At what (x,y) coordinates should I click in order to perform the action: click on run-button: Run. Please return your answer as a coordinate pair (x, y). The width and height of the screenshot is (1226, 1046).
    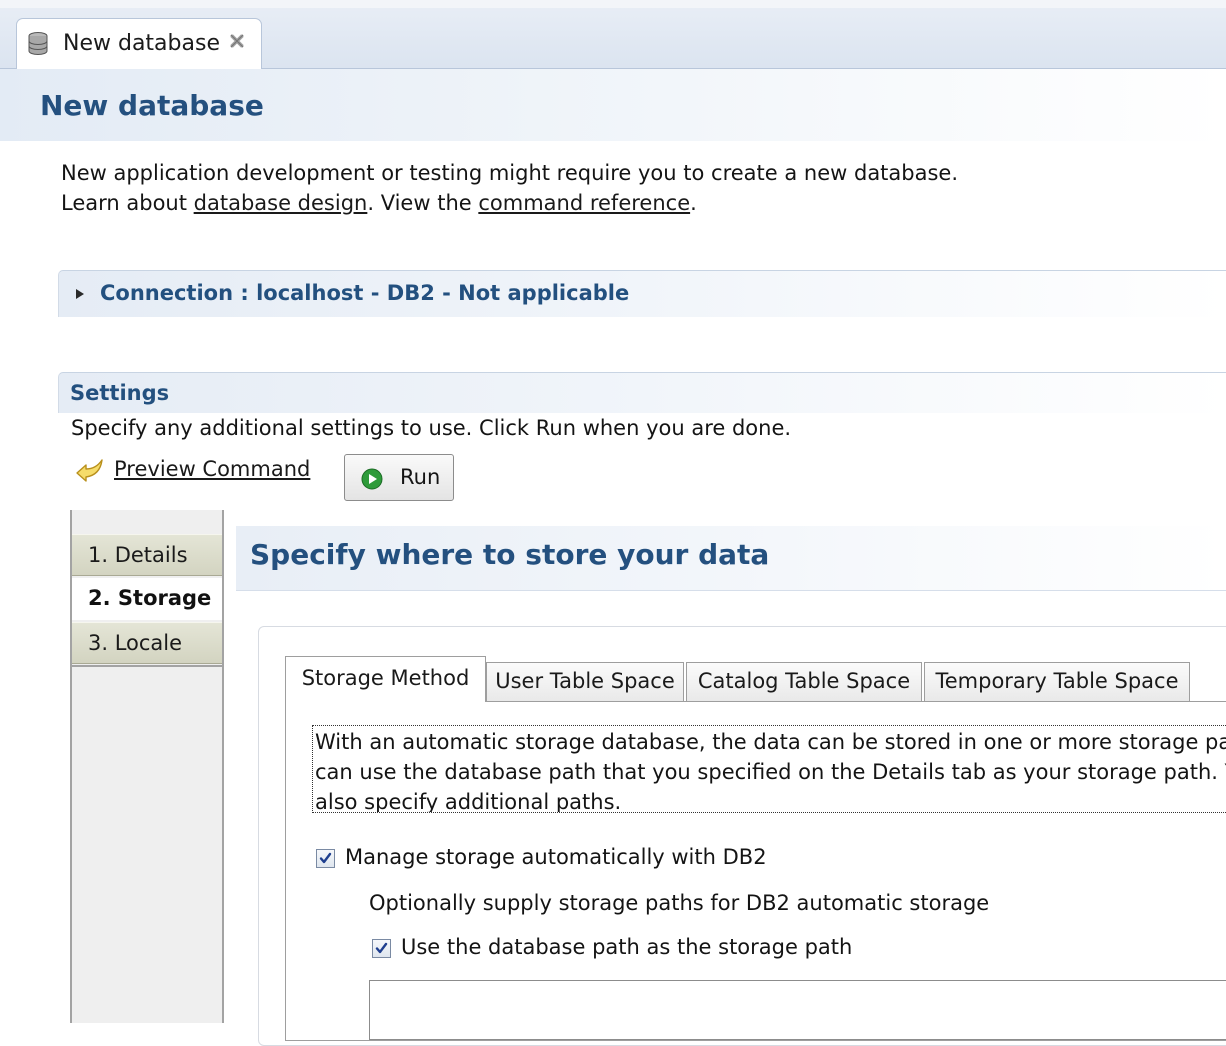
    Looking at the image, I should click on (399, 477).